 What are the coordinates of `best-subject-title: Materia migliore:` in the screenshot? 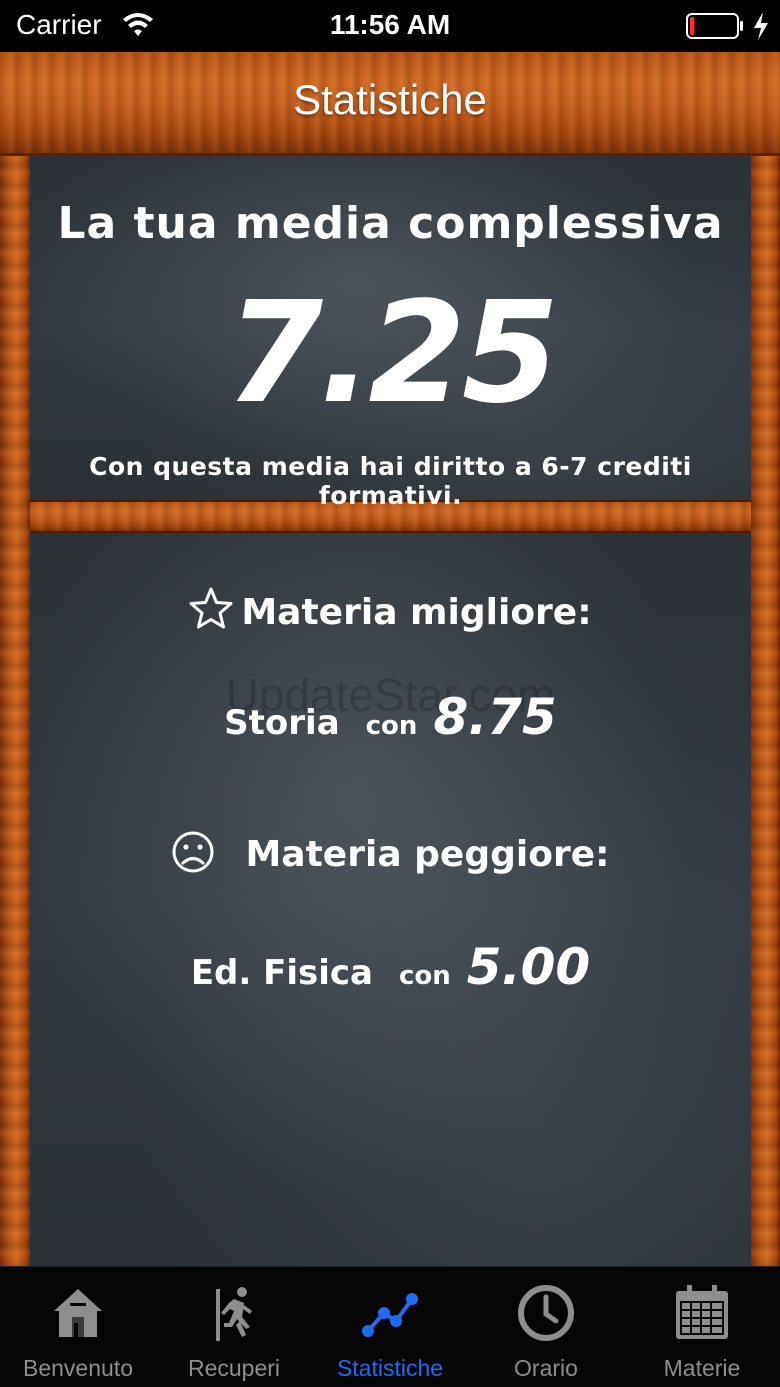 It's located at (416, 612).